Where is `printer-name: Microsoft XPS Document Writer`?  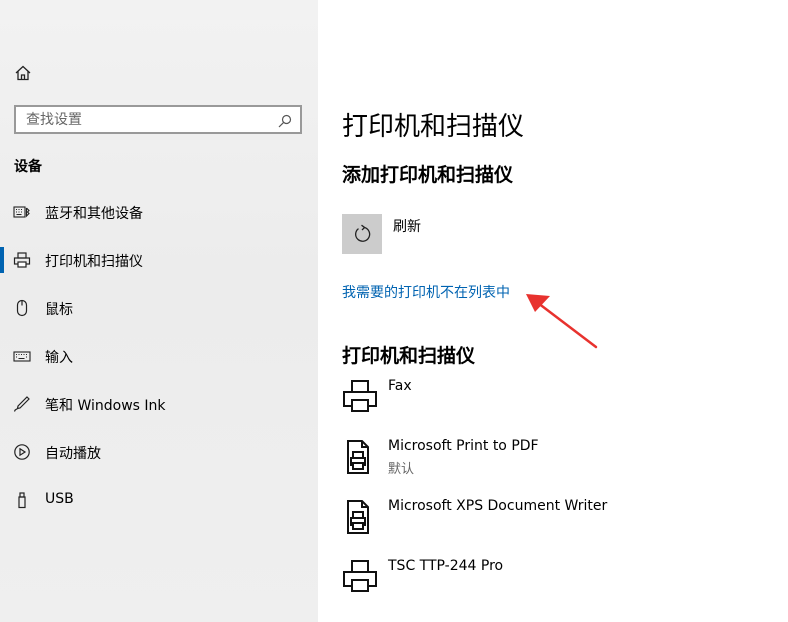
printer-name: Microsoft XPS Document Writer is located at coordinates (498, 506).